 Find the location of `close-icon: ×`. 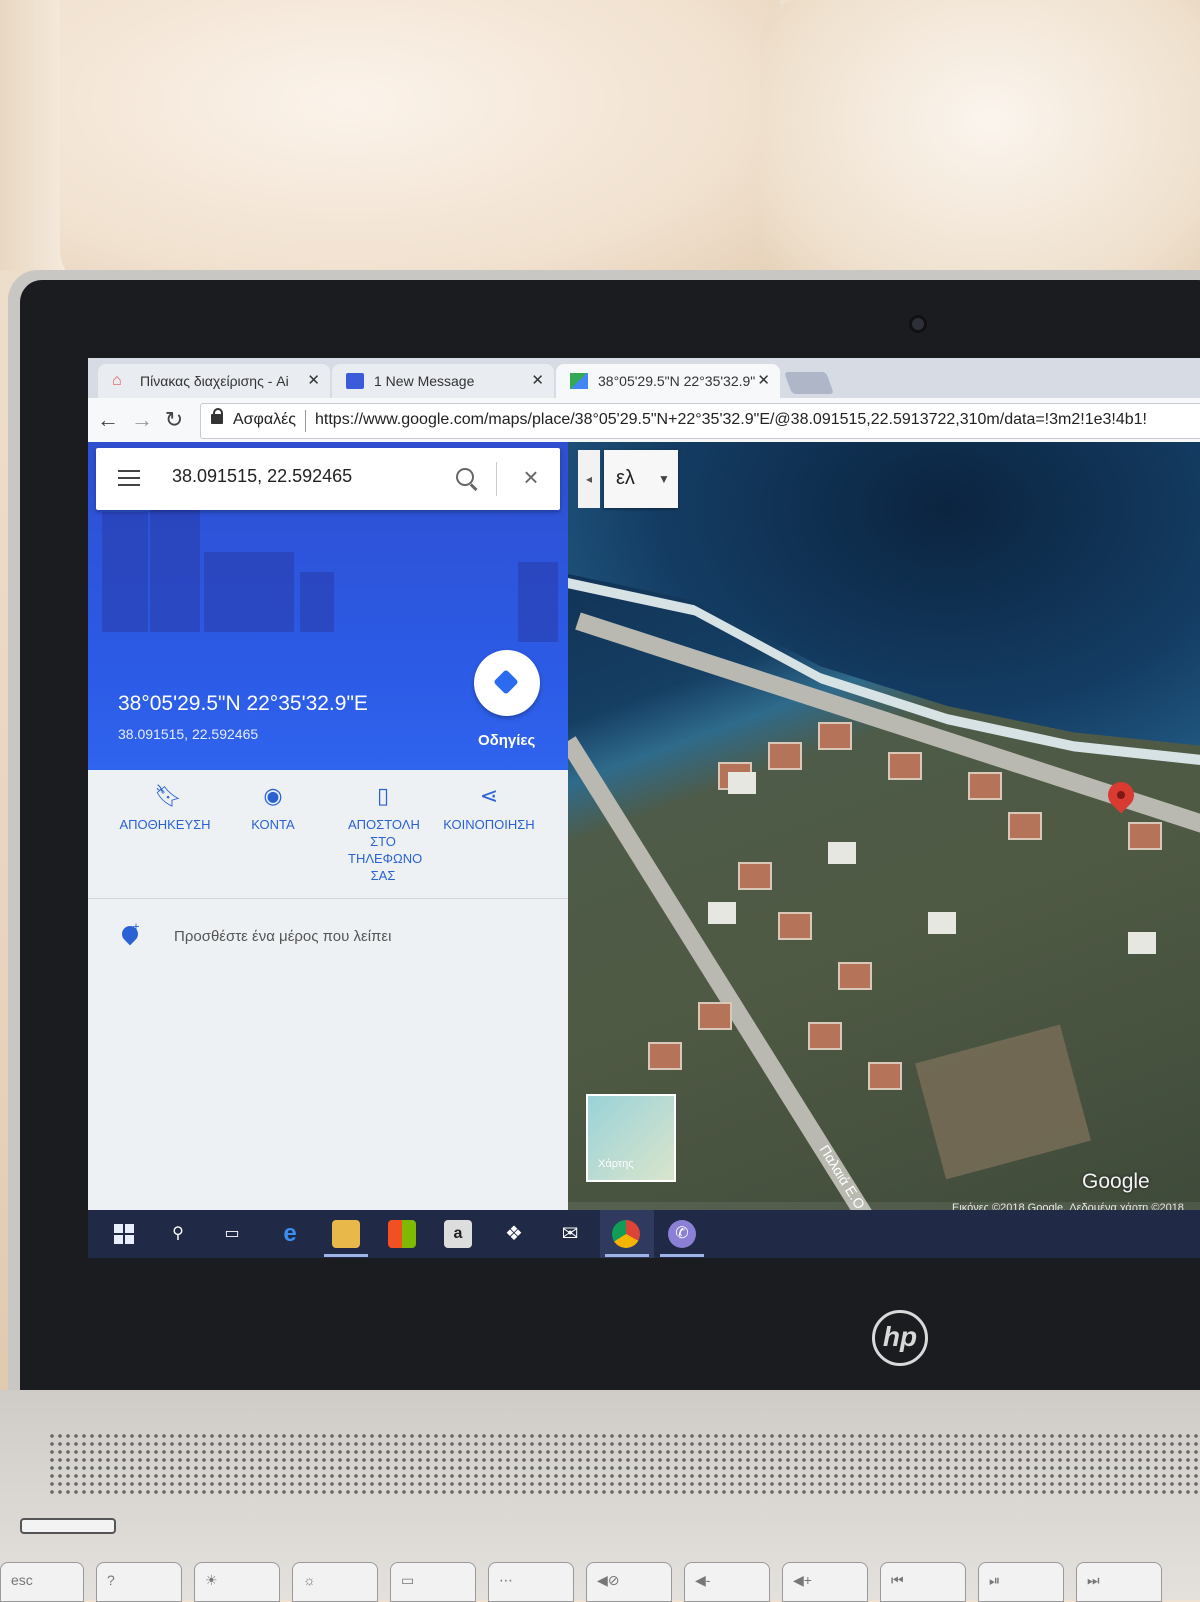

close-icon: × is located at coordinates (531, 477).